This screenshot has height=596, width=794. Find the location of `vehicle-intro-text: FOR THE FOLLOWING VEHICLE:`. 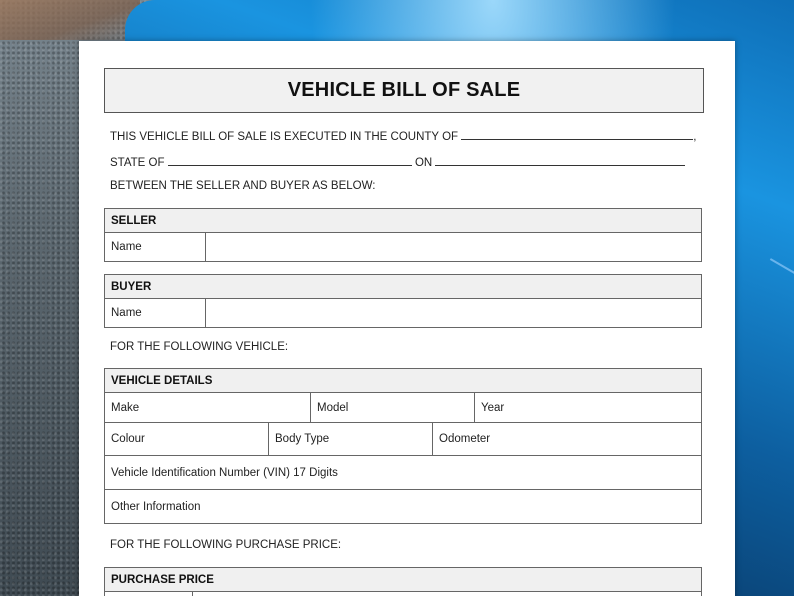

vehicle-intro-text: FOR THE FOLLOWING VEHICLE: is located at coordinates (199, 347).